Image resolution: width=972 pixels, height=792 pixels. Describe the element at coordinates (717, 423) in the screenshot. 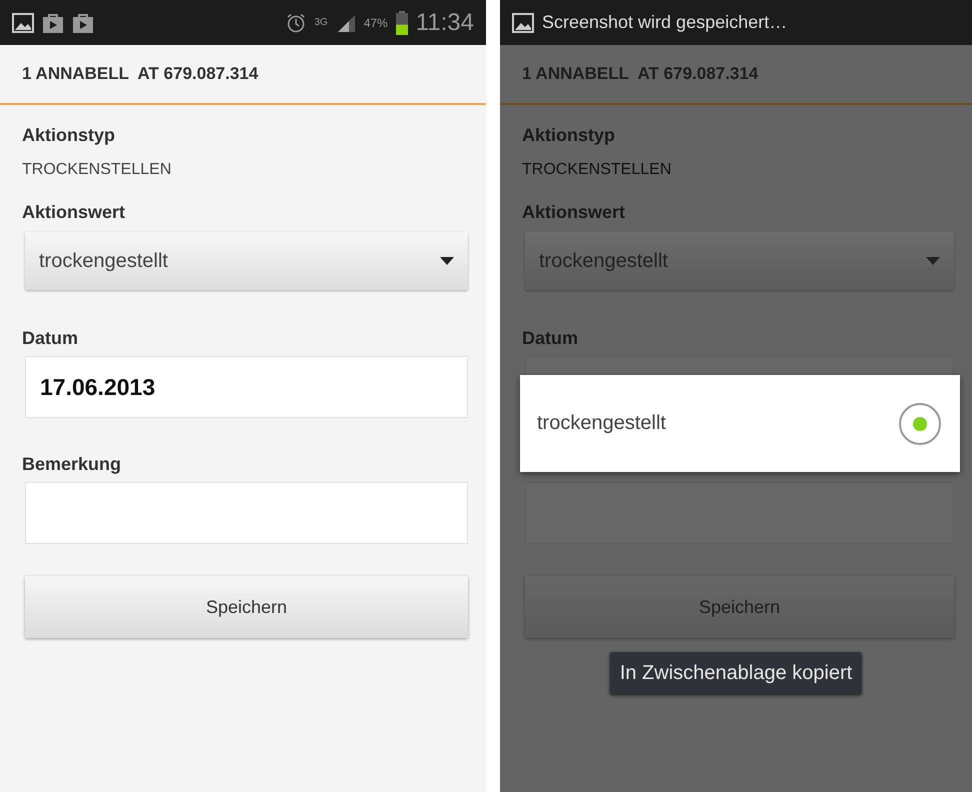

I see `option-label: trockengestellt` at that location.